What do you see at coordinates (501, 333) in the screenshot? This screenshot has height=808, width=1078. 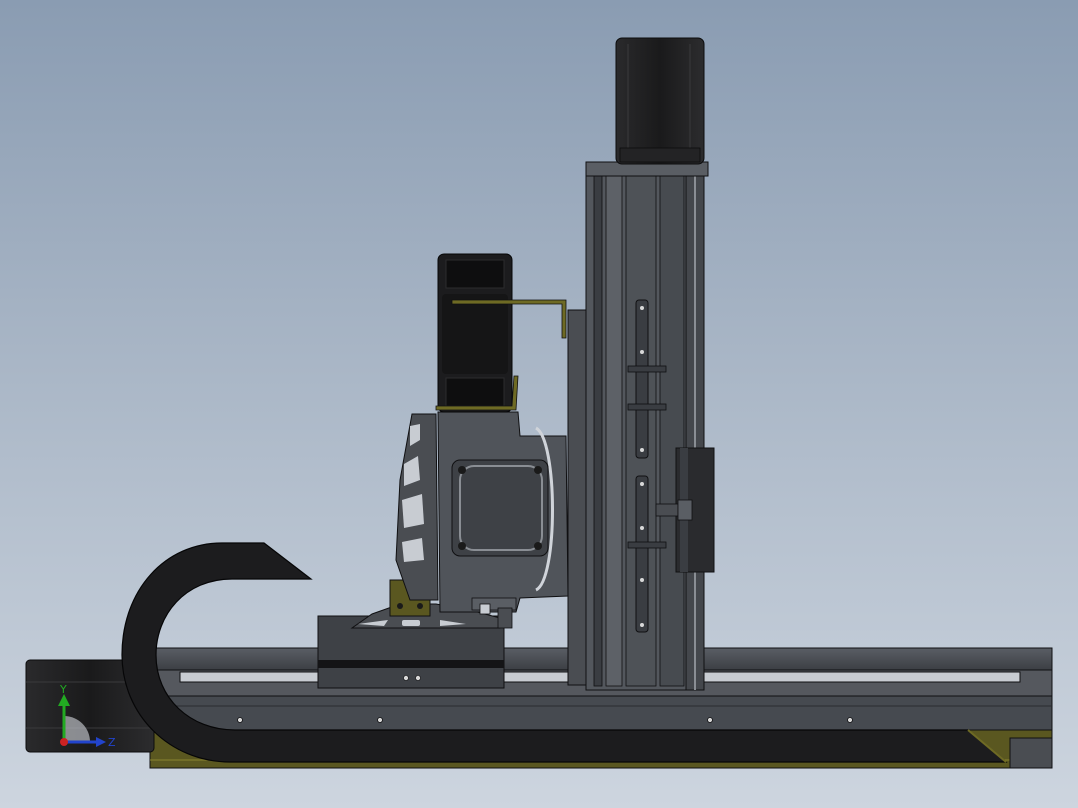 I see `cooling-fan` at bounding box center [501, 333].